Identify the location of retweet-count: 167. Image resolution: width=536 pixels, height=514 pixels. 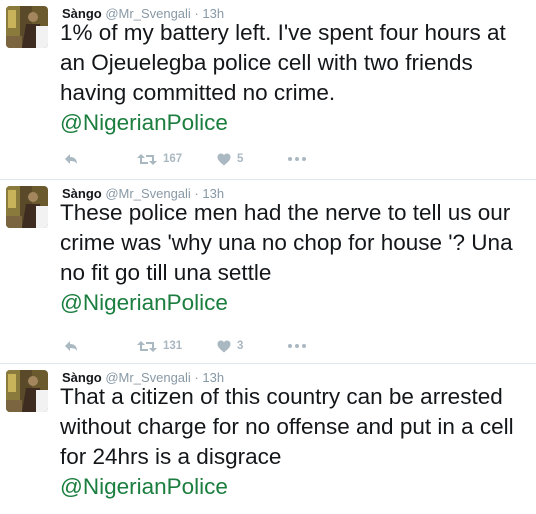
(173, 159).